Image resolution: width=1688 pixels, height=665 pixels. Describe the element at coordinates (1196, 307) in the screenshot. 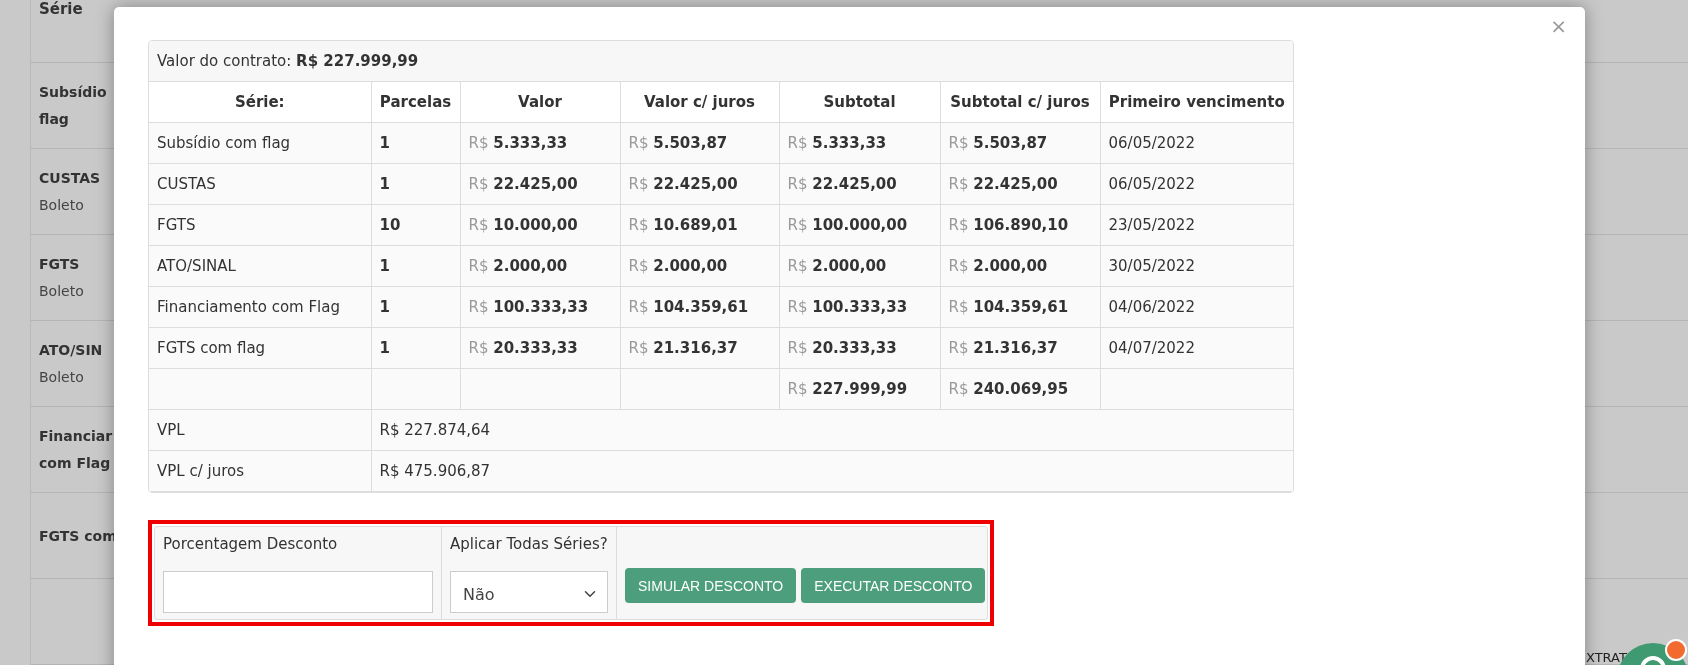

I see `table-cell: 04/06/2022` at that location.